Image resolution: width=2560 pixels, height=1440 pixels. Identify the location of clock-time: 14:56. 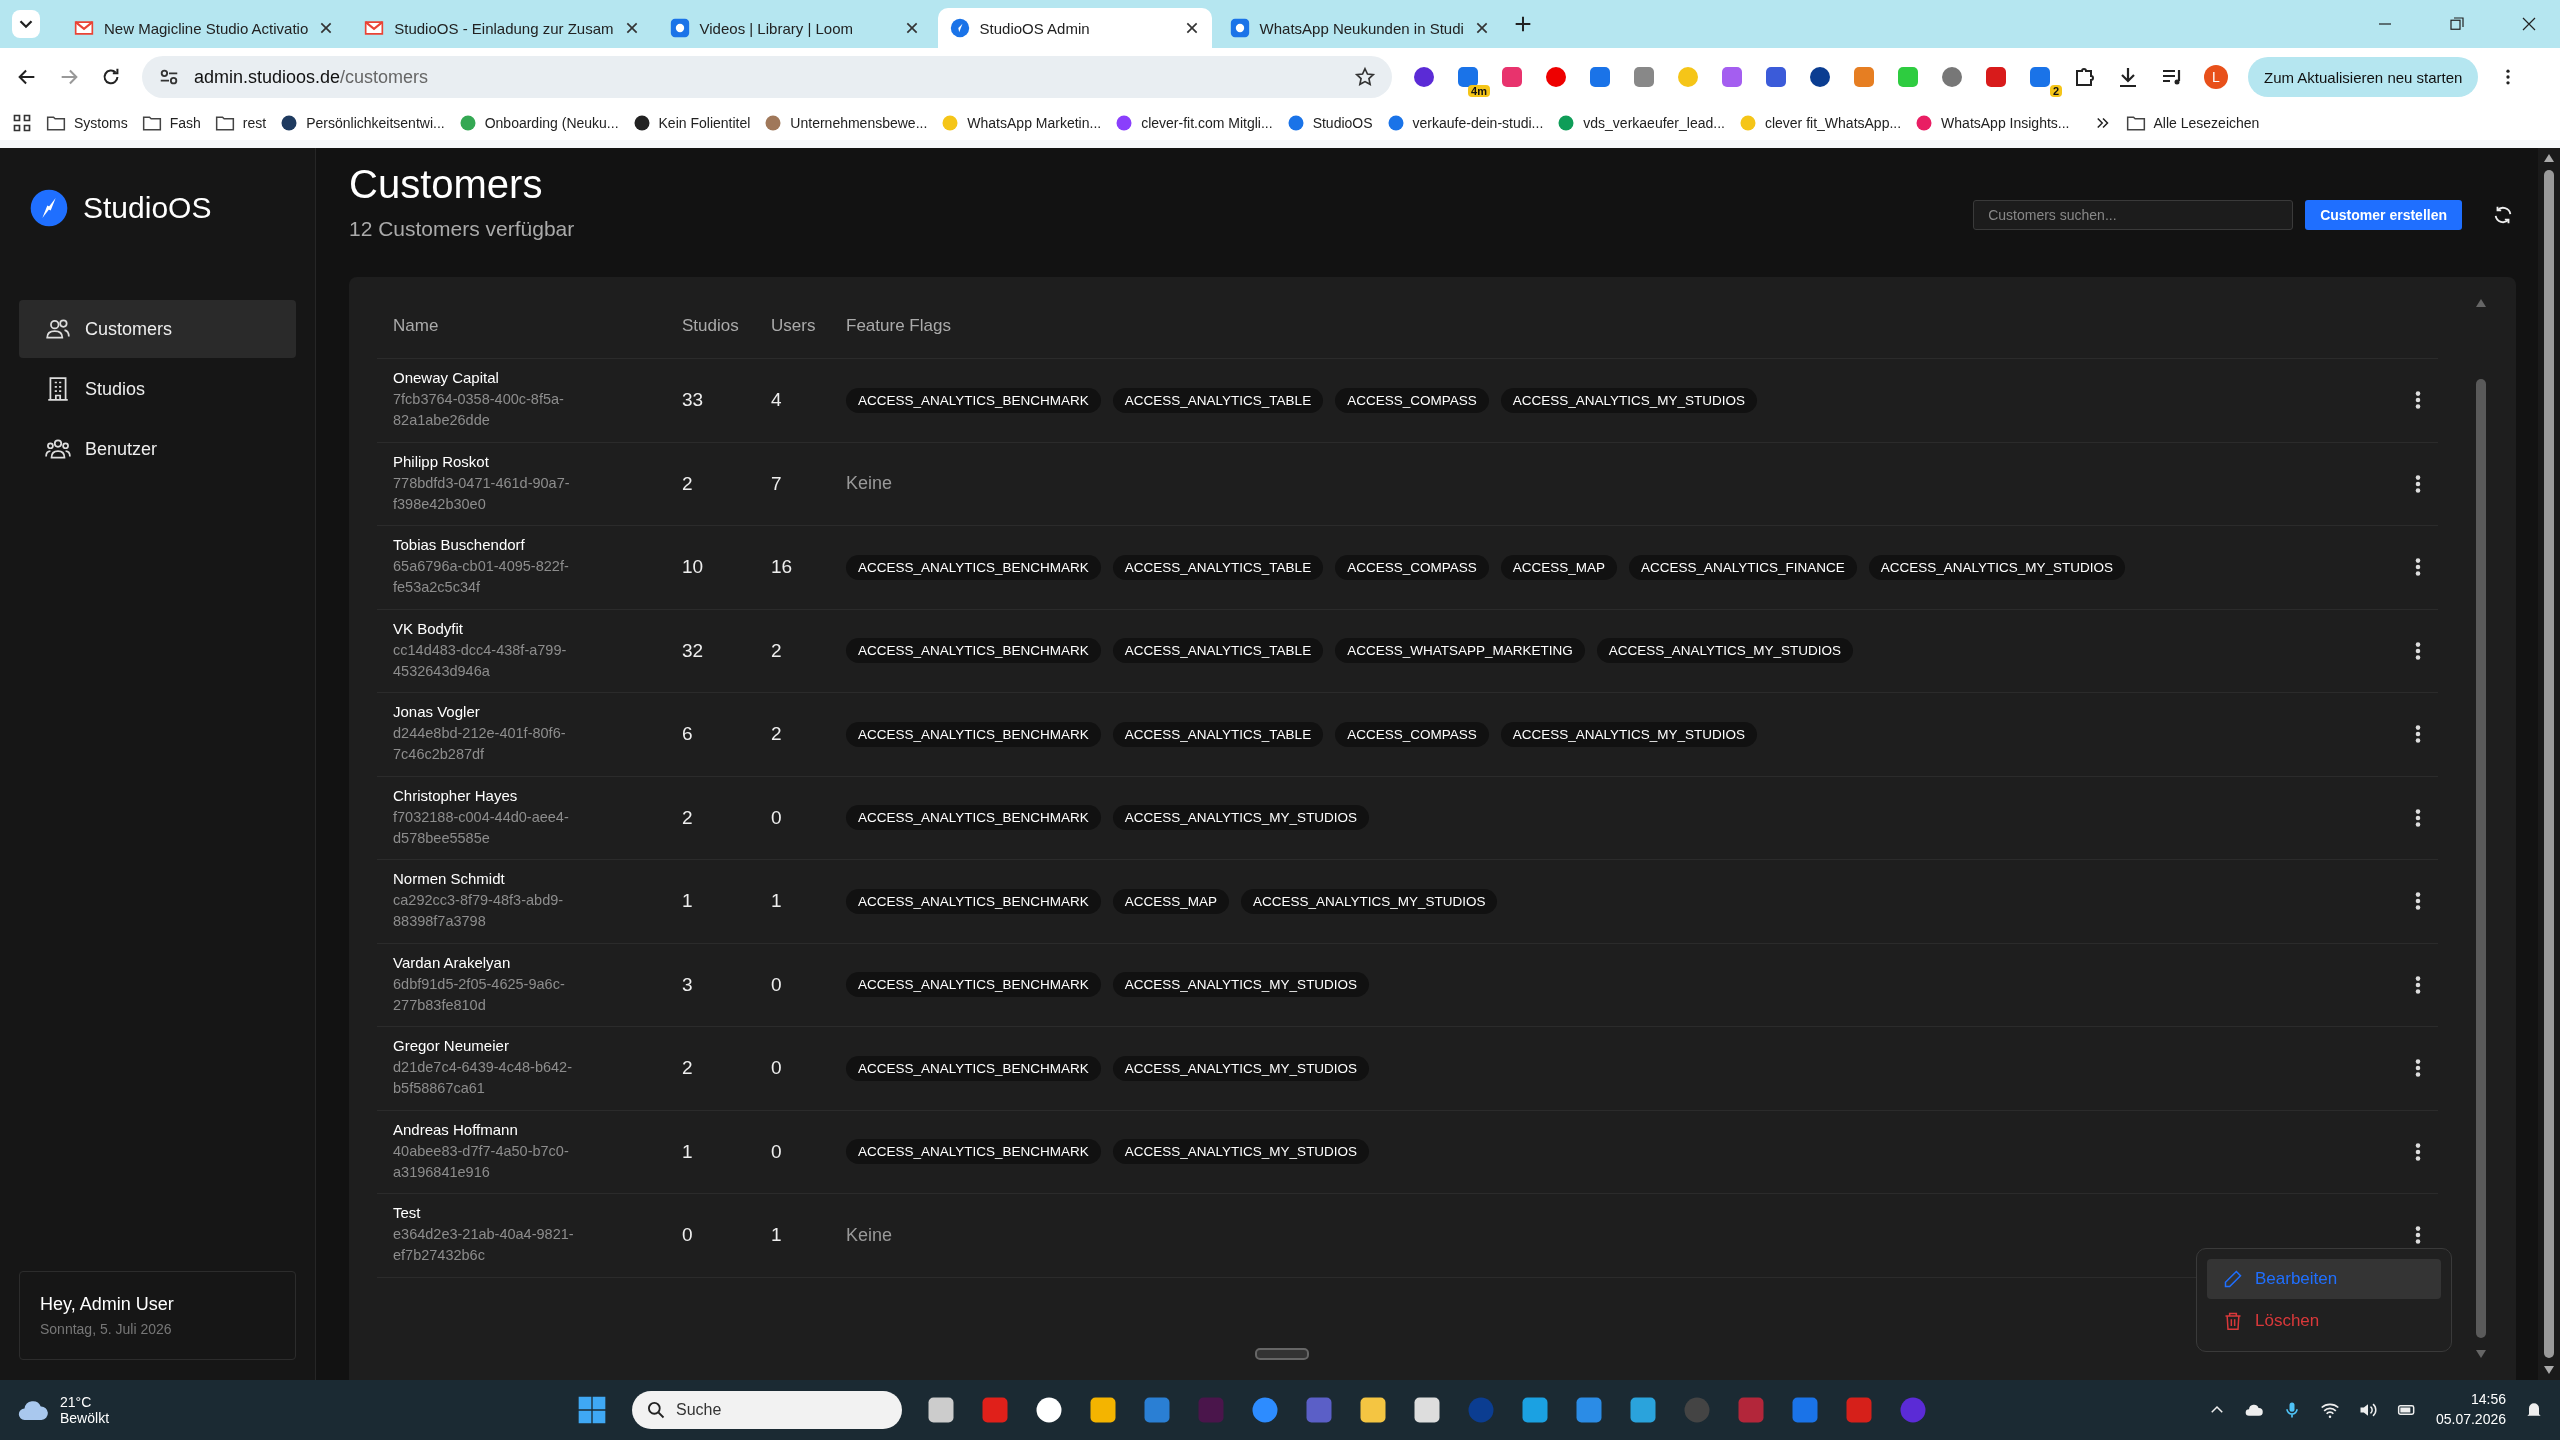
(2487, 1400).